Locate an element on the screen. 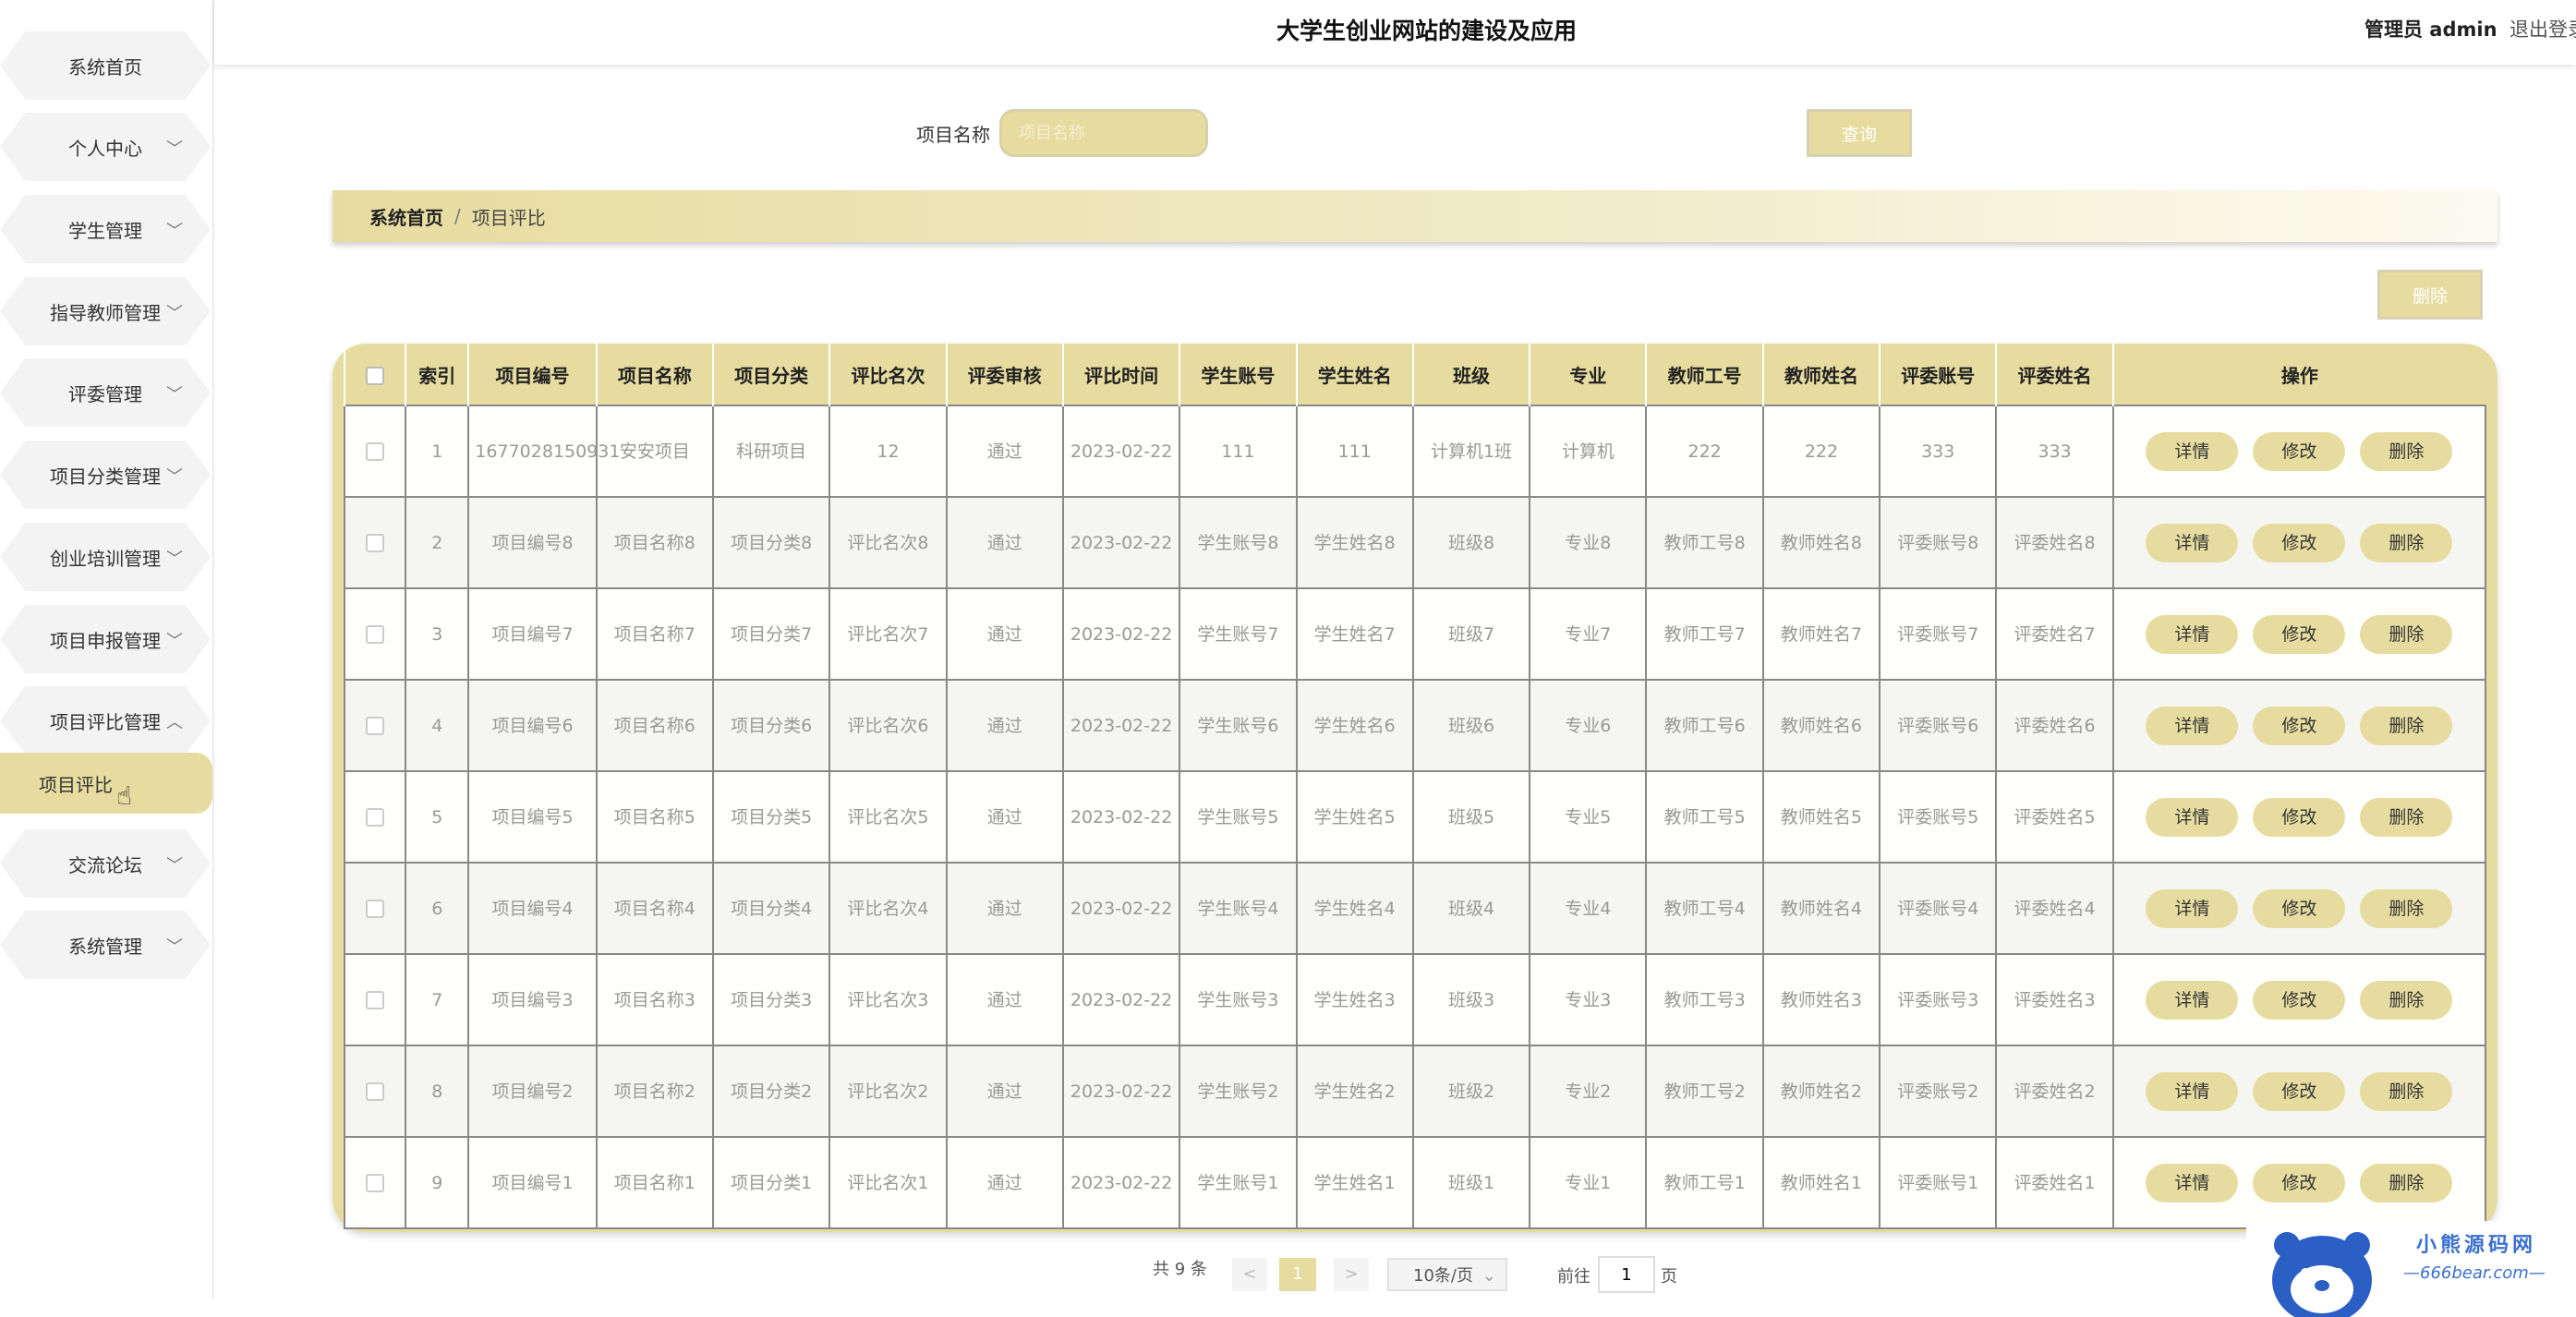 The image size is (2576, 1317). table-cell: 专业8 is located at coordinates (1588, 542).